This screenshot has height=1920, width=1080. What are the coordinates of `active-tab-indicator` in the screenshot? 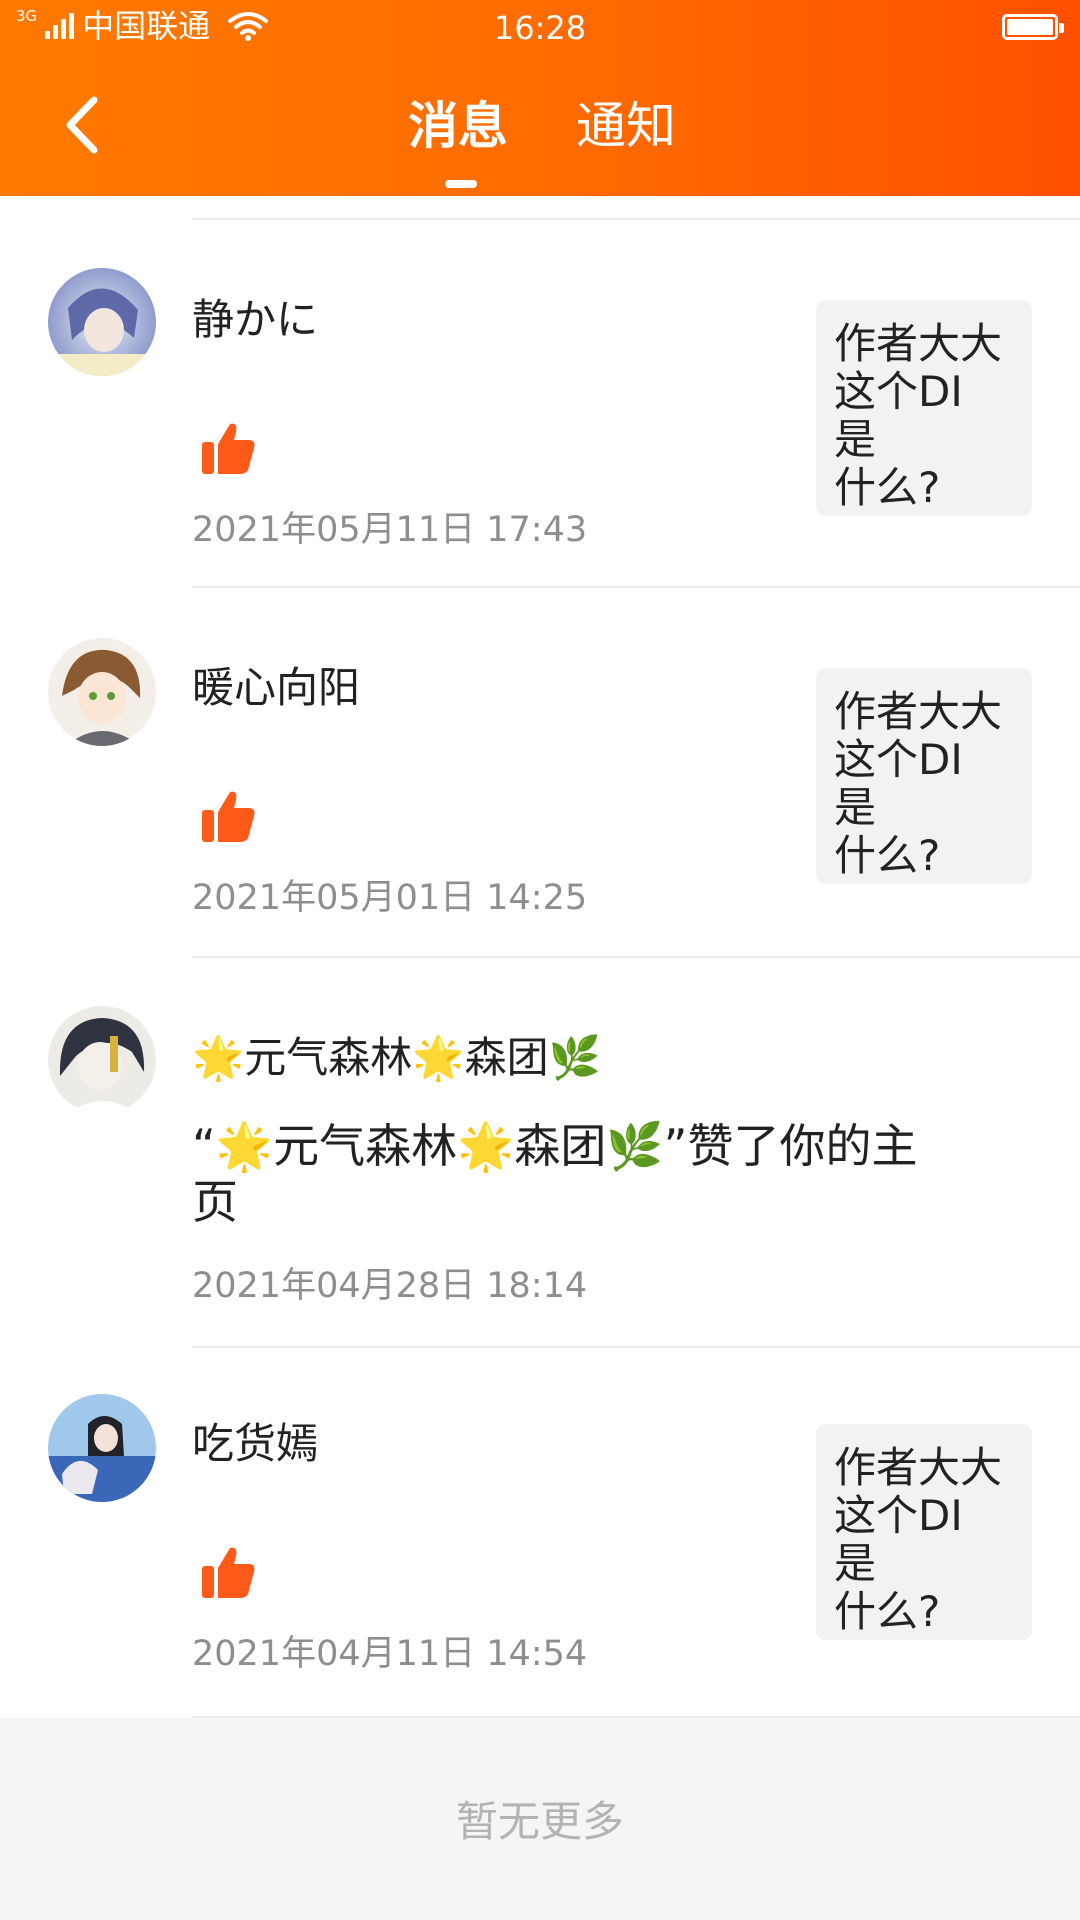 It's located at (461, 184).